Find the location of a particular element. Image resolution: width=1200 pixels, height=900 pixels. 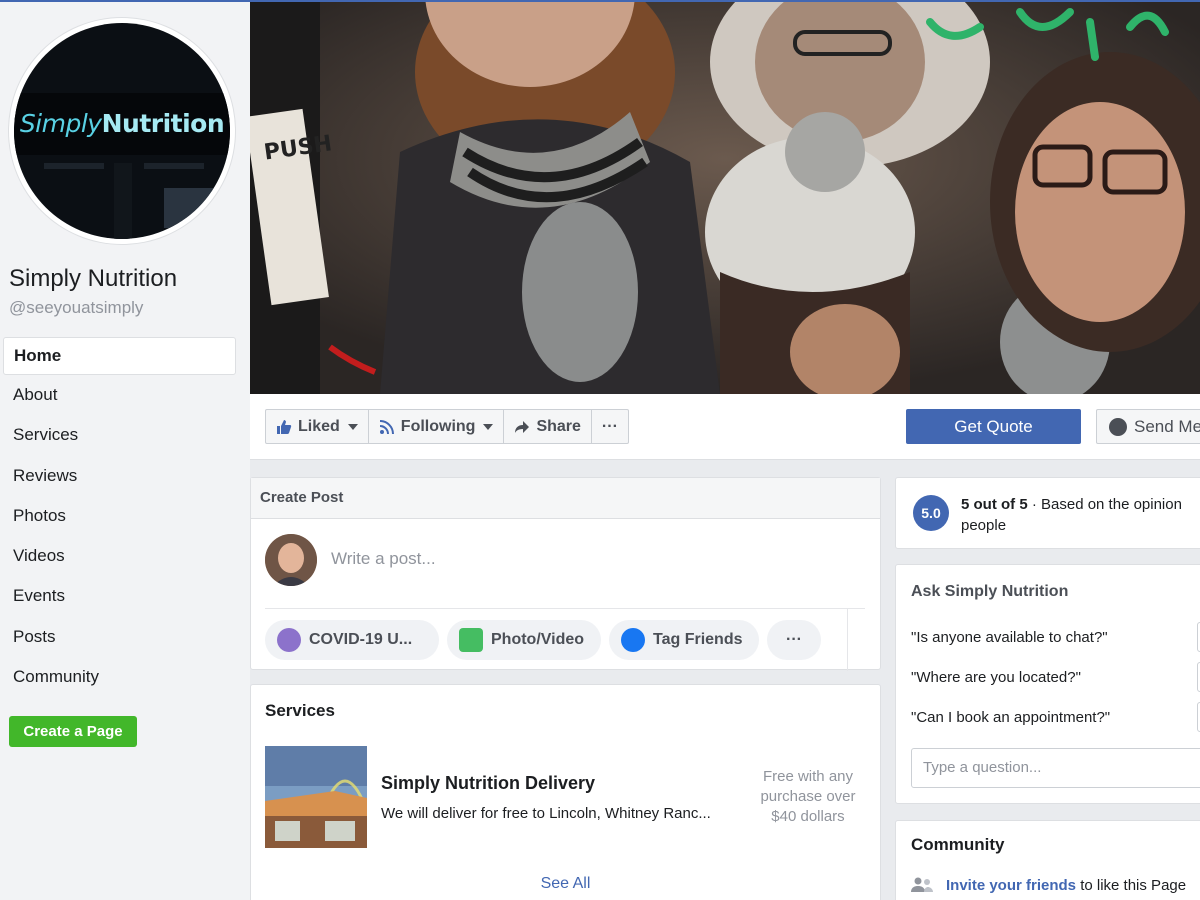

photo-video-label: Photo/Video is located at coordinates (538, 639).